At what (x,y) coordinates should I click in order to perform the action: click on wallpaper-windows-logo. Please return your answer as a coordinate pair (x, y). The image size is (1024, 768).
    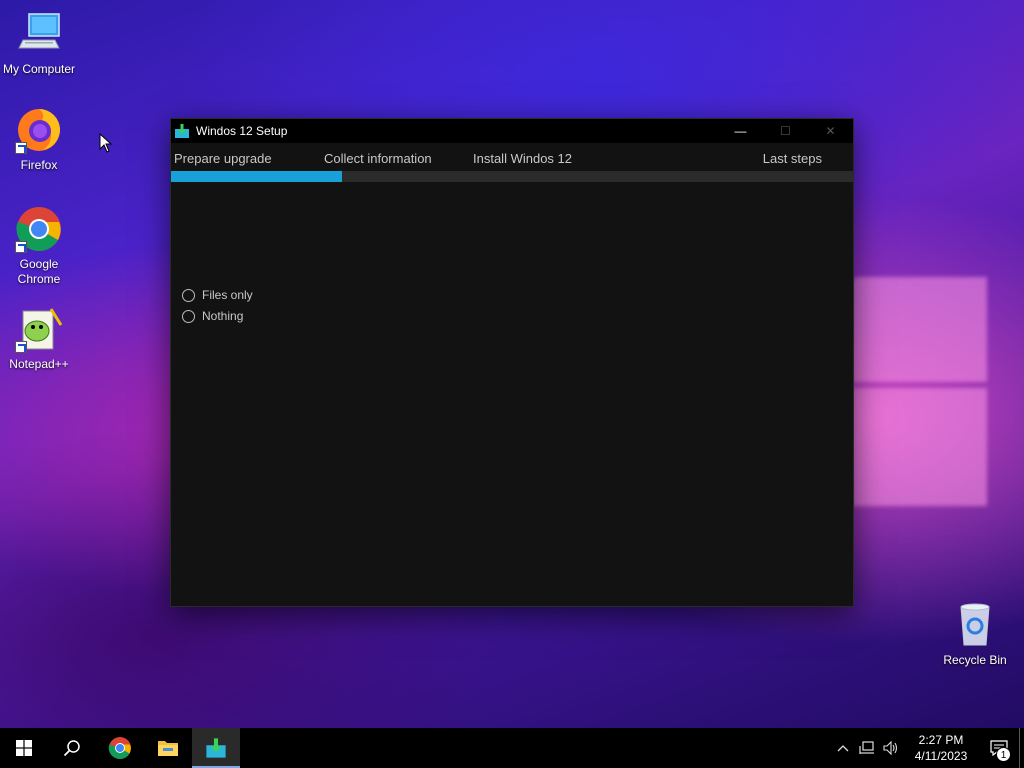
    Looking at the image, I should click on (922, 382).